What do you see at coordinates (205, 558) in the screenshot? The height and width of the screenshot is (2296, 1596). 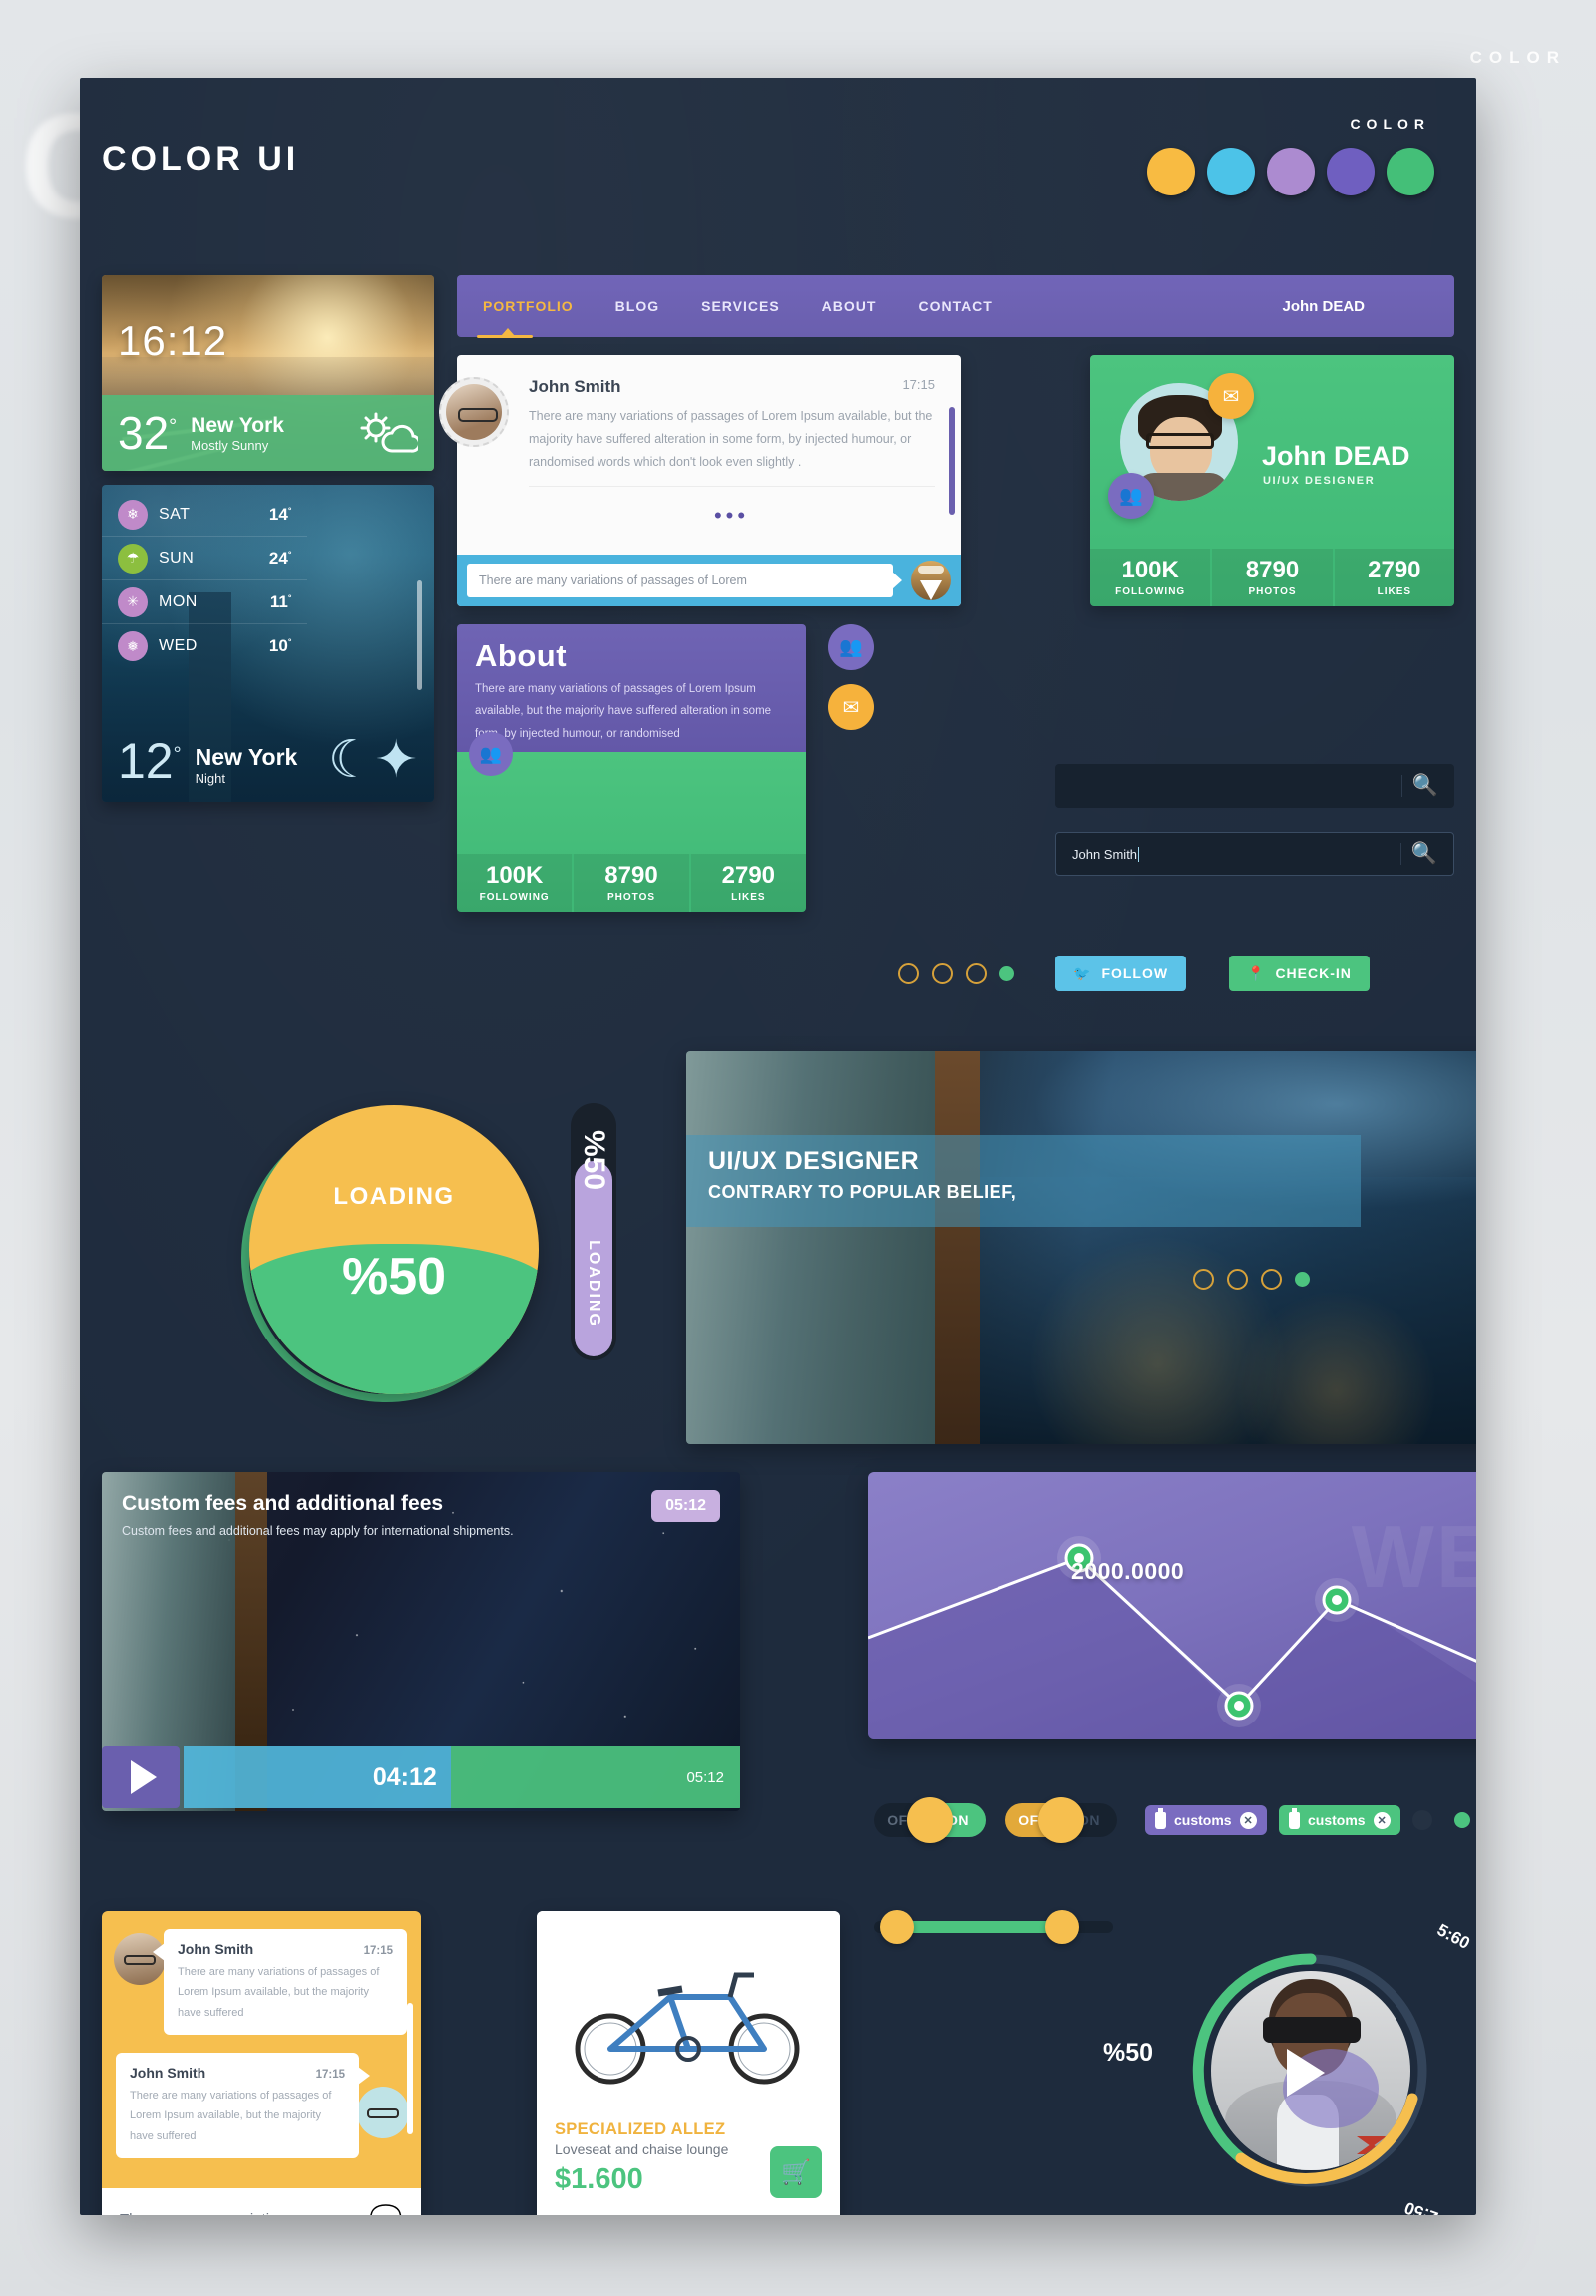 I see `forecast-row: ☂ SUN 24°` at bounding box center [205, 558].